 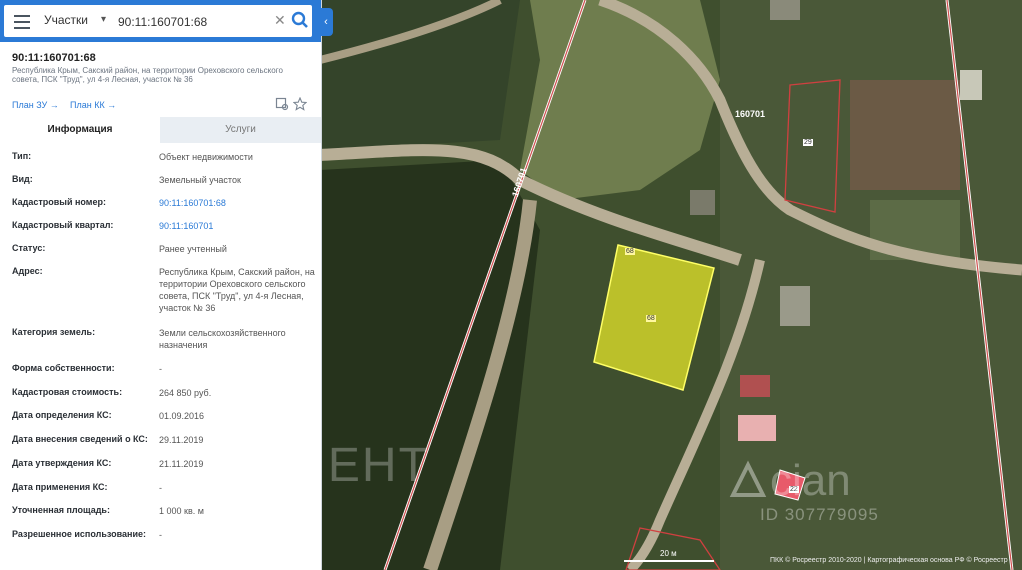 I want to click on search-type-select: Участки, so click(x=66, y=20).